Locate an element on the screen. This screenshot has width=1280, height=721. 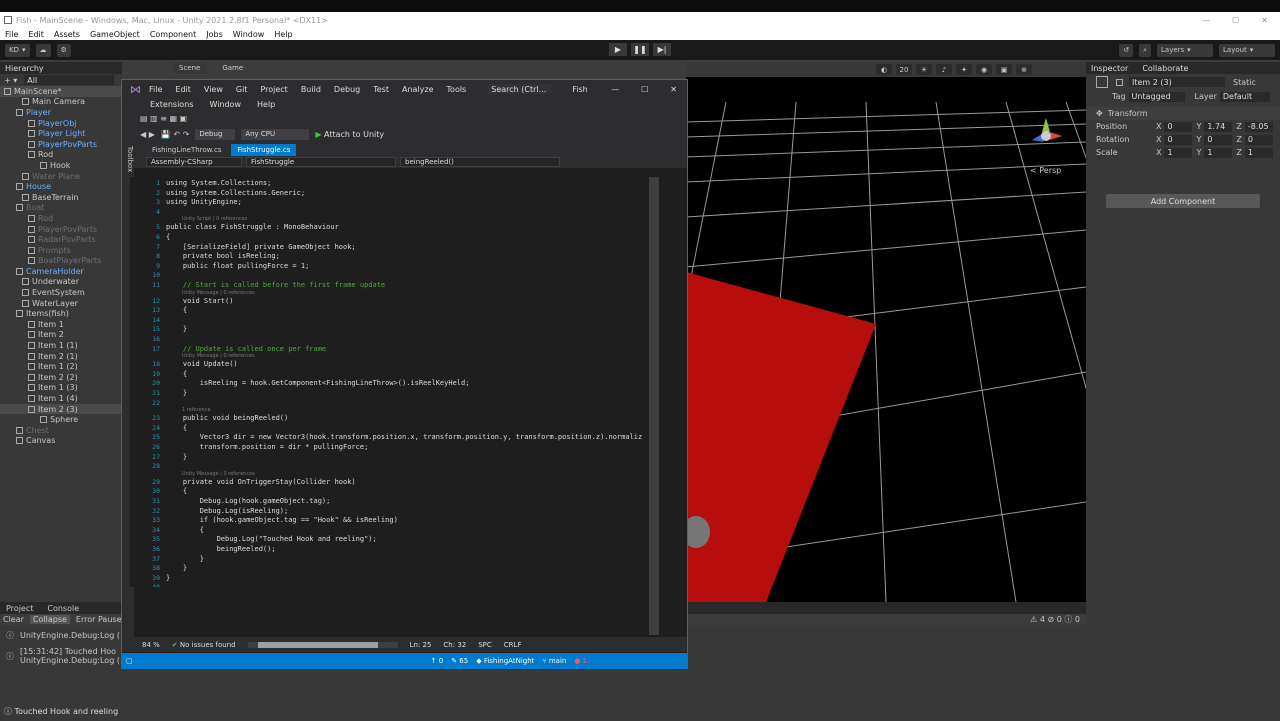
hierarchy-item: Underwater is located at coordinates (61, 282).